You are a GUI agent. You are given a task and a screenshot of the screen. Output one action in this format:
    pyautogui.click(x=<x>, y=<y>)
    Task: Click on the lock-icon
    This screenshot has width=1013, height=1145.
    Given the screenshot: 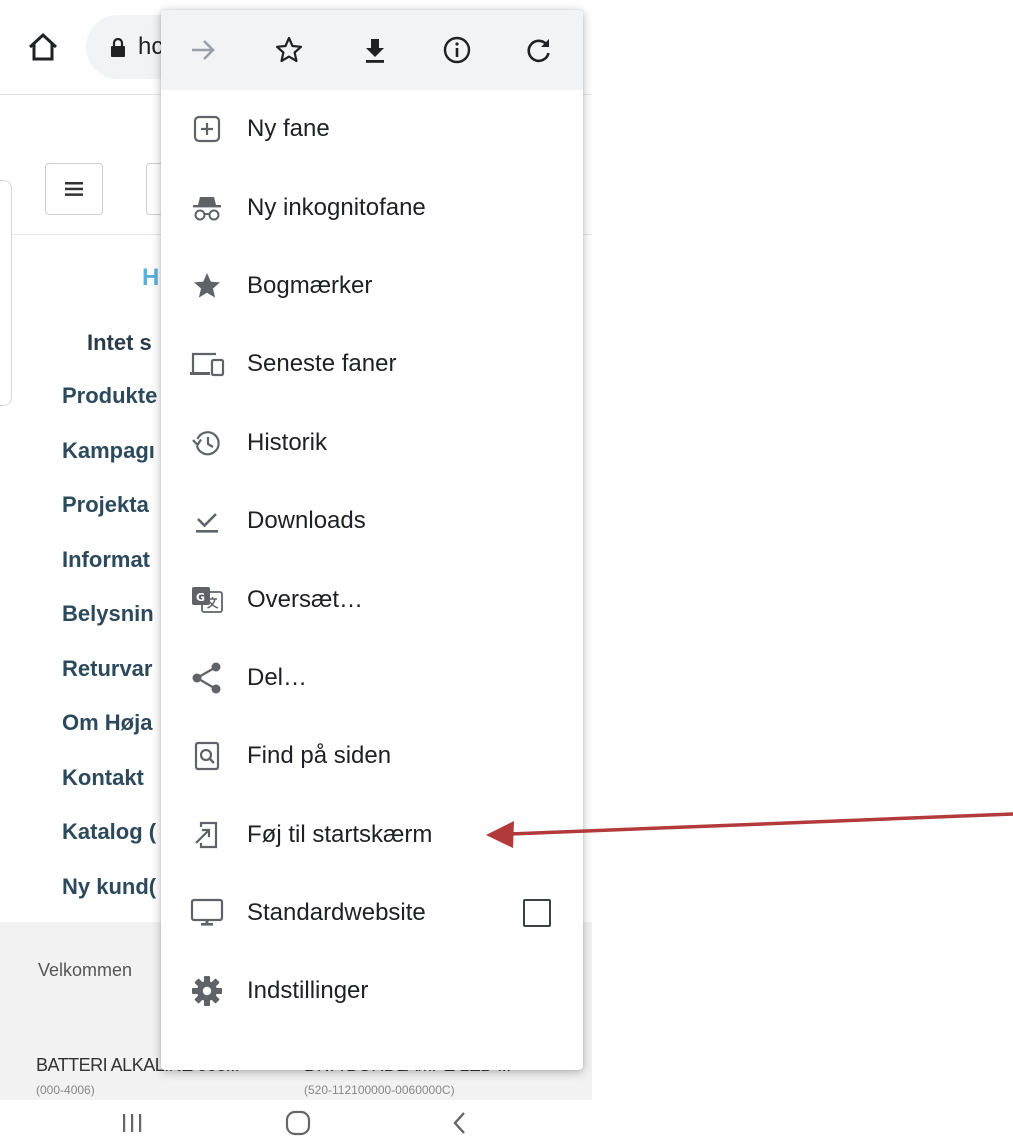 What is the action you would take?
    pyautogui.click(x=118, y=47)
    